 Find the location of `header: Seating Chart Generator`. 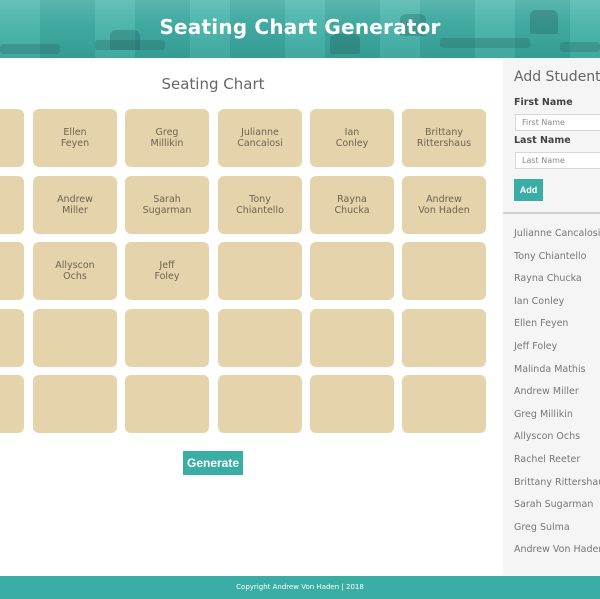

header: Seating Chart Generator is located at coordinates (300, 29).